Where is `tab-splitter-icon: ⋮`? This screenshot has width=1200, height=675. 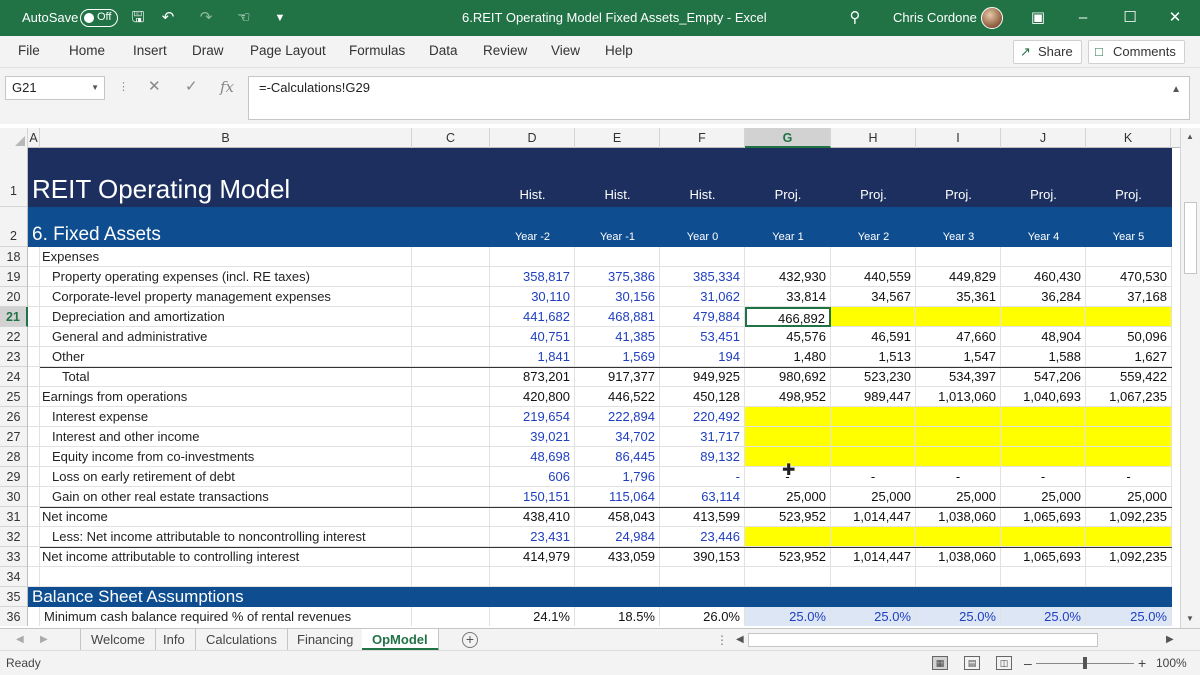 tab-splitter-icon: ⋮ is located at coordinates (722, 640).